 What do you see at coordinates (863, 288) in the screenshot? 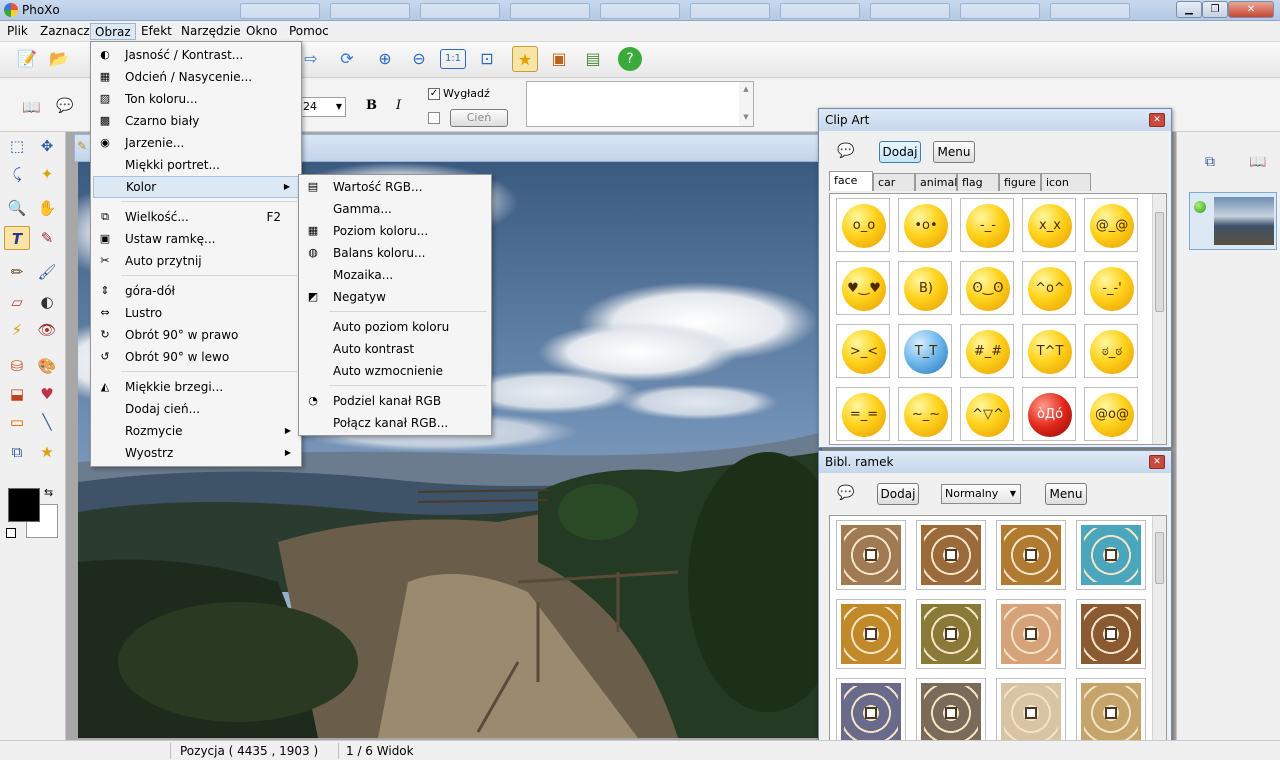
I see `clipart-face: ♥‿♥` at bounding box center [863, 288].